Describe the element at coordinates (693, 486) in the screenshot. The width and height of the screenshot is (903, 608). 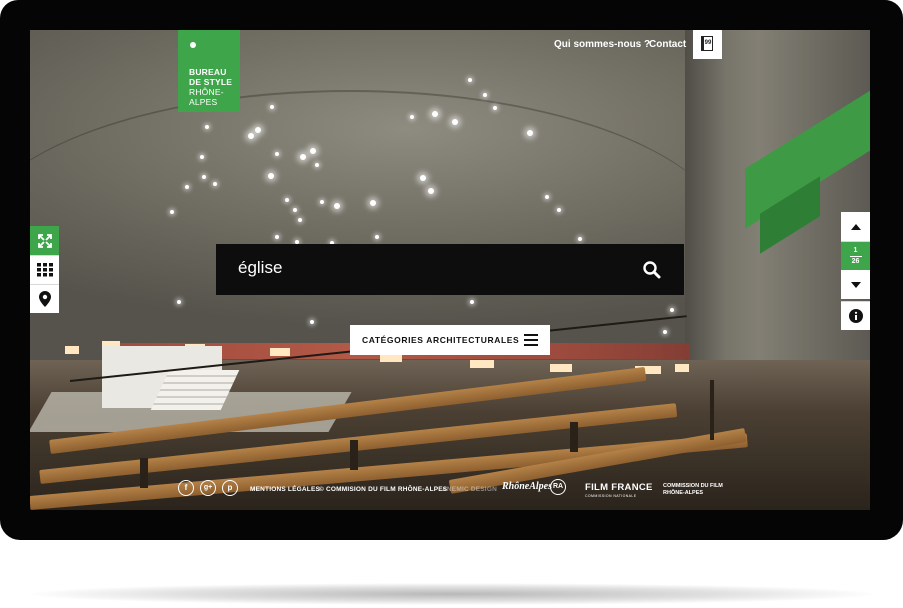
I see `commission-line: COMMISSION DU FILM` at that location.